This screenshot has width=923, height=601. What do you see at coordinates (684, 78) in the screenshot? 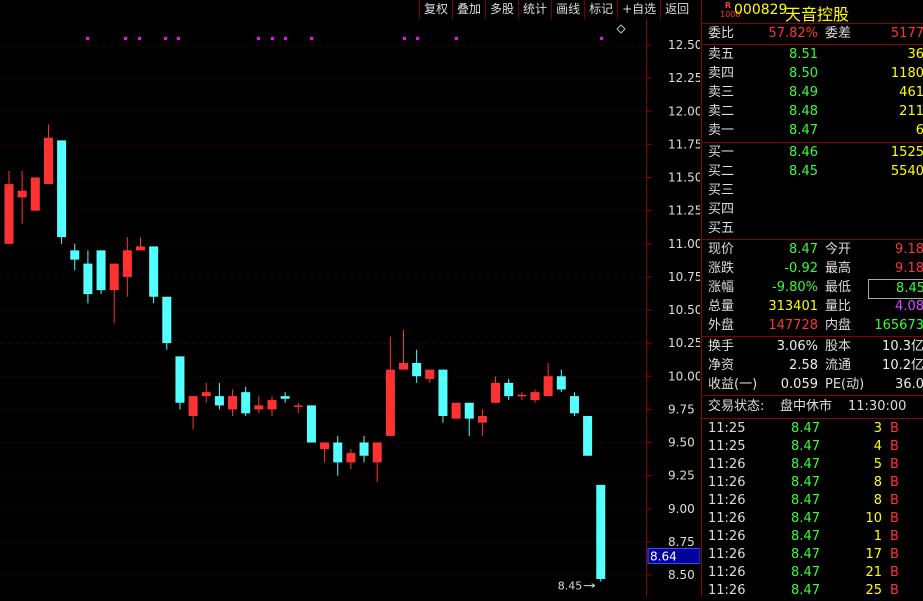
I see `y-tick-label: 12.25` at bounding box center [684, 78].